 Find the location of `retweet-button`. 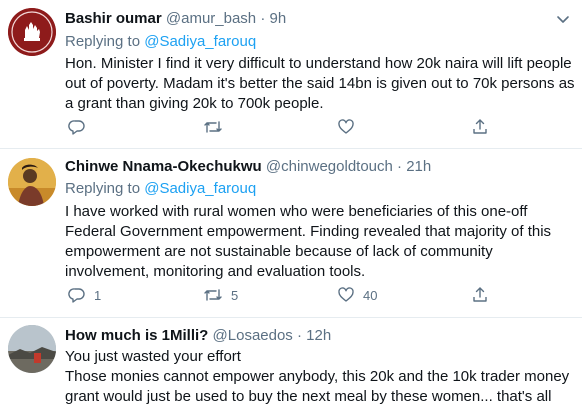

retweet-button is located at coordinates (217, 127).